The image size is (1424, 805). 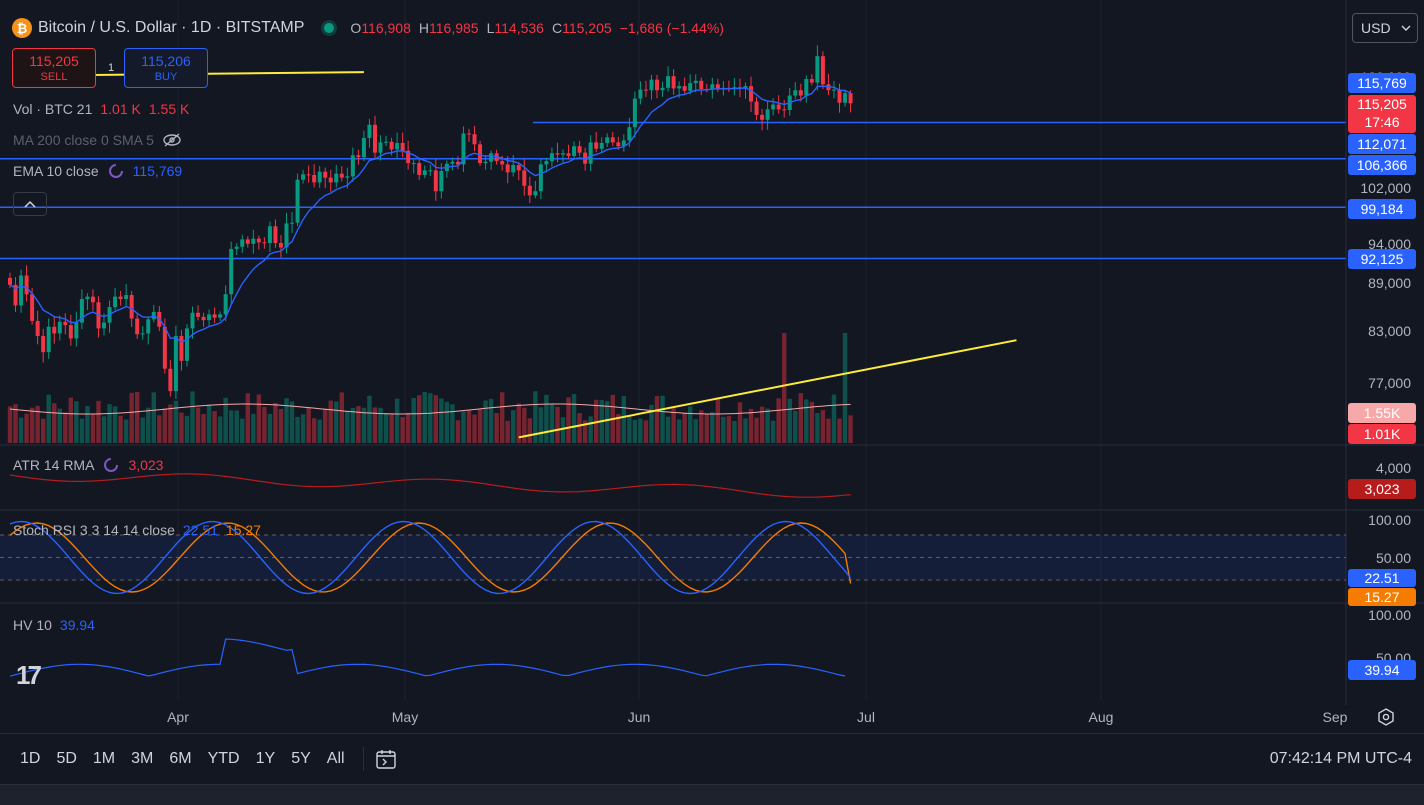 What do you see at coordinates (386, 28) in the screenshot?
I see `open-value: 116,908` at bounding box center [386, 28].